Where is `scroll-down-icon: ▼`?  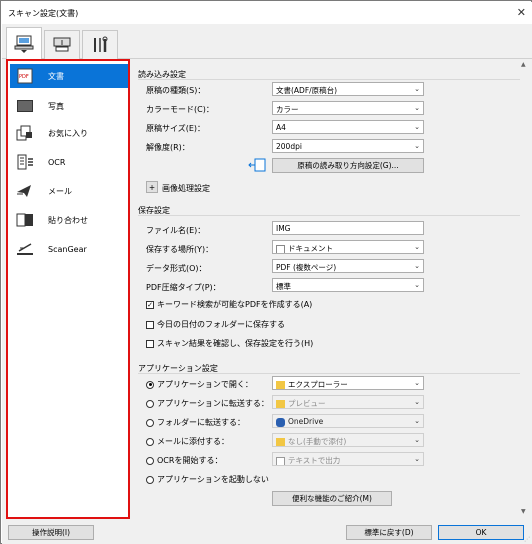 scroll-down-icon: ▼ is located at coordinates (523, 511).